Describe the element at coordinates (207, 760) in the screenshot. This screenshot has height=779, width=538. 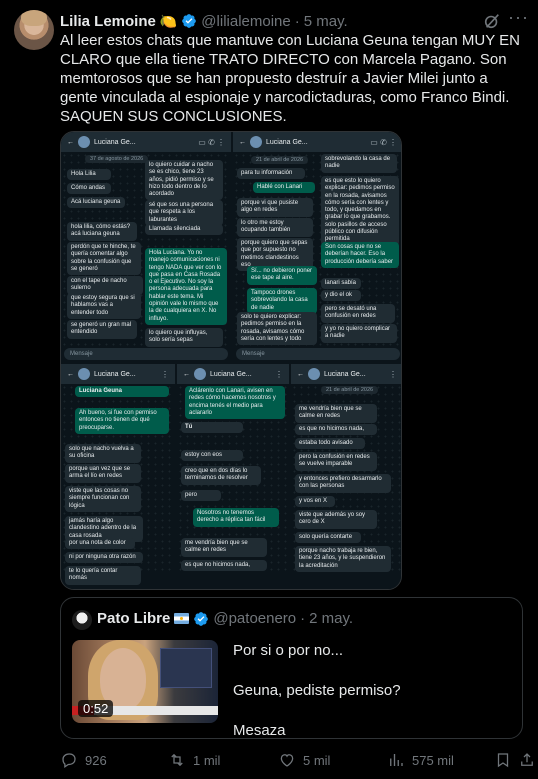
I see `repost-count: 1 mil` at that location.